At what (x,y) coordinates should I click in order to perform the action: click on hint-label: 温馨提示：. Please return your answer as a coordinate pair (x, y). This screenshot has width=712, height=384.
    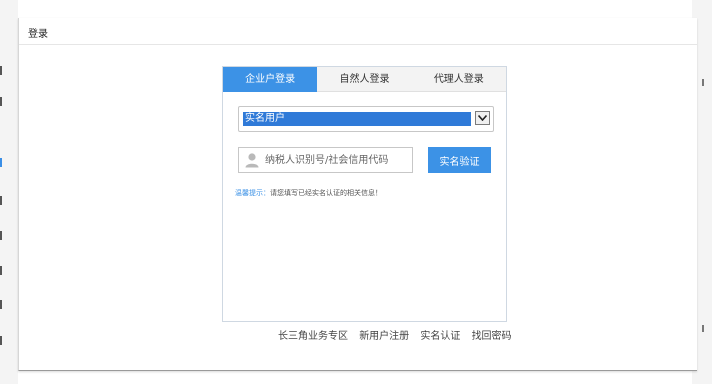
    Looking at the image, I should click on (252, 193).